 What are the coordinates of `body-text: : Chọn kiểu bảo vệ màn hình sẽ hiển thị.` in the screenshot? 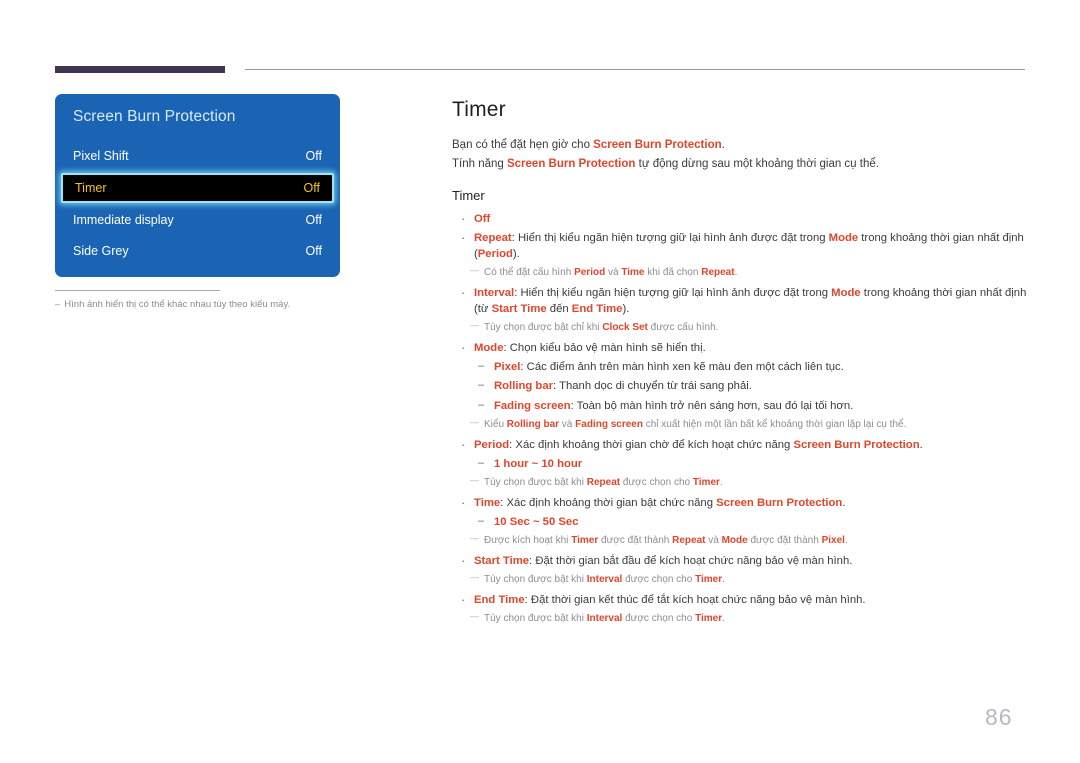 It's located at (604, 348).